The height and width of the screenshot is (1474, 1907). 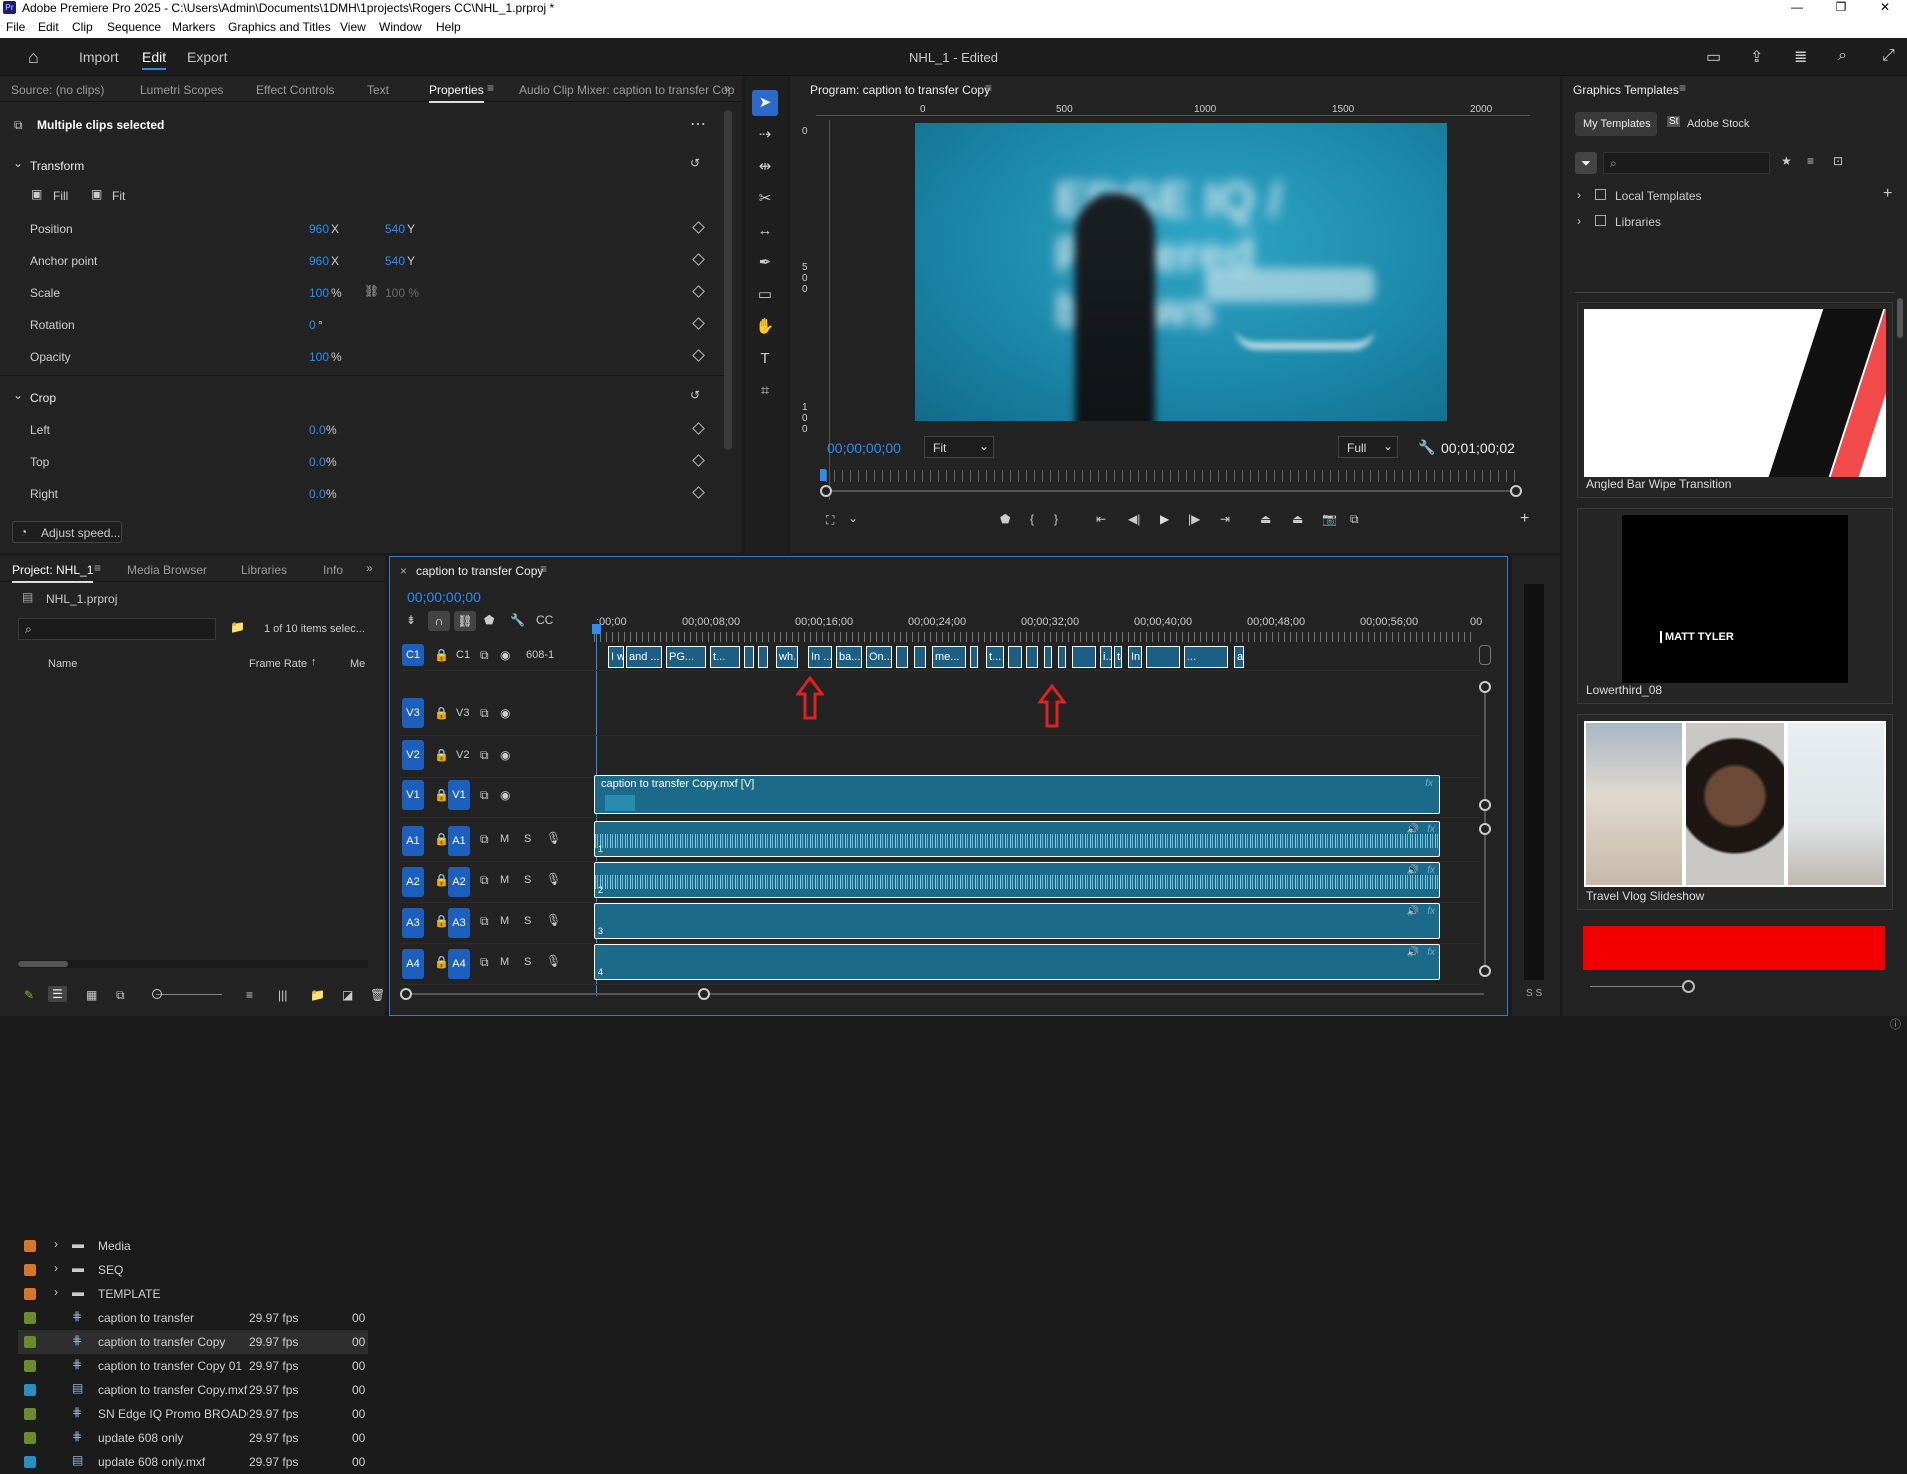 I want to click on add-marker-icon: ⬟, so click(x=1005, y=519).